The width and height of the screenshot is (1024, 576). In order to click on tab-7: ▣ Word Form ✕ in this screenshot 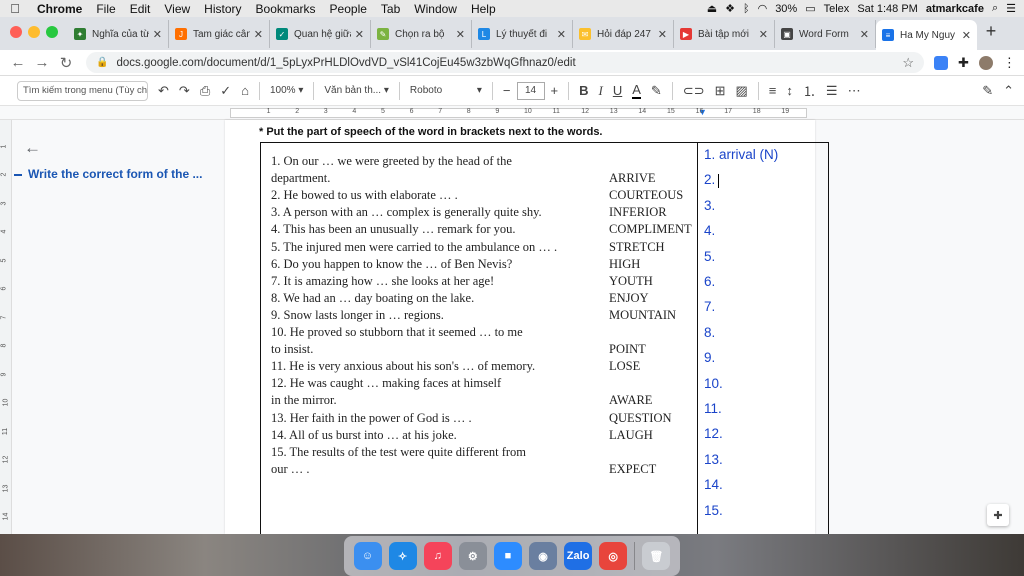, I will do `click(825, 34)`.